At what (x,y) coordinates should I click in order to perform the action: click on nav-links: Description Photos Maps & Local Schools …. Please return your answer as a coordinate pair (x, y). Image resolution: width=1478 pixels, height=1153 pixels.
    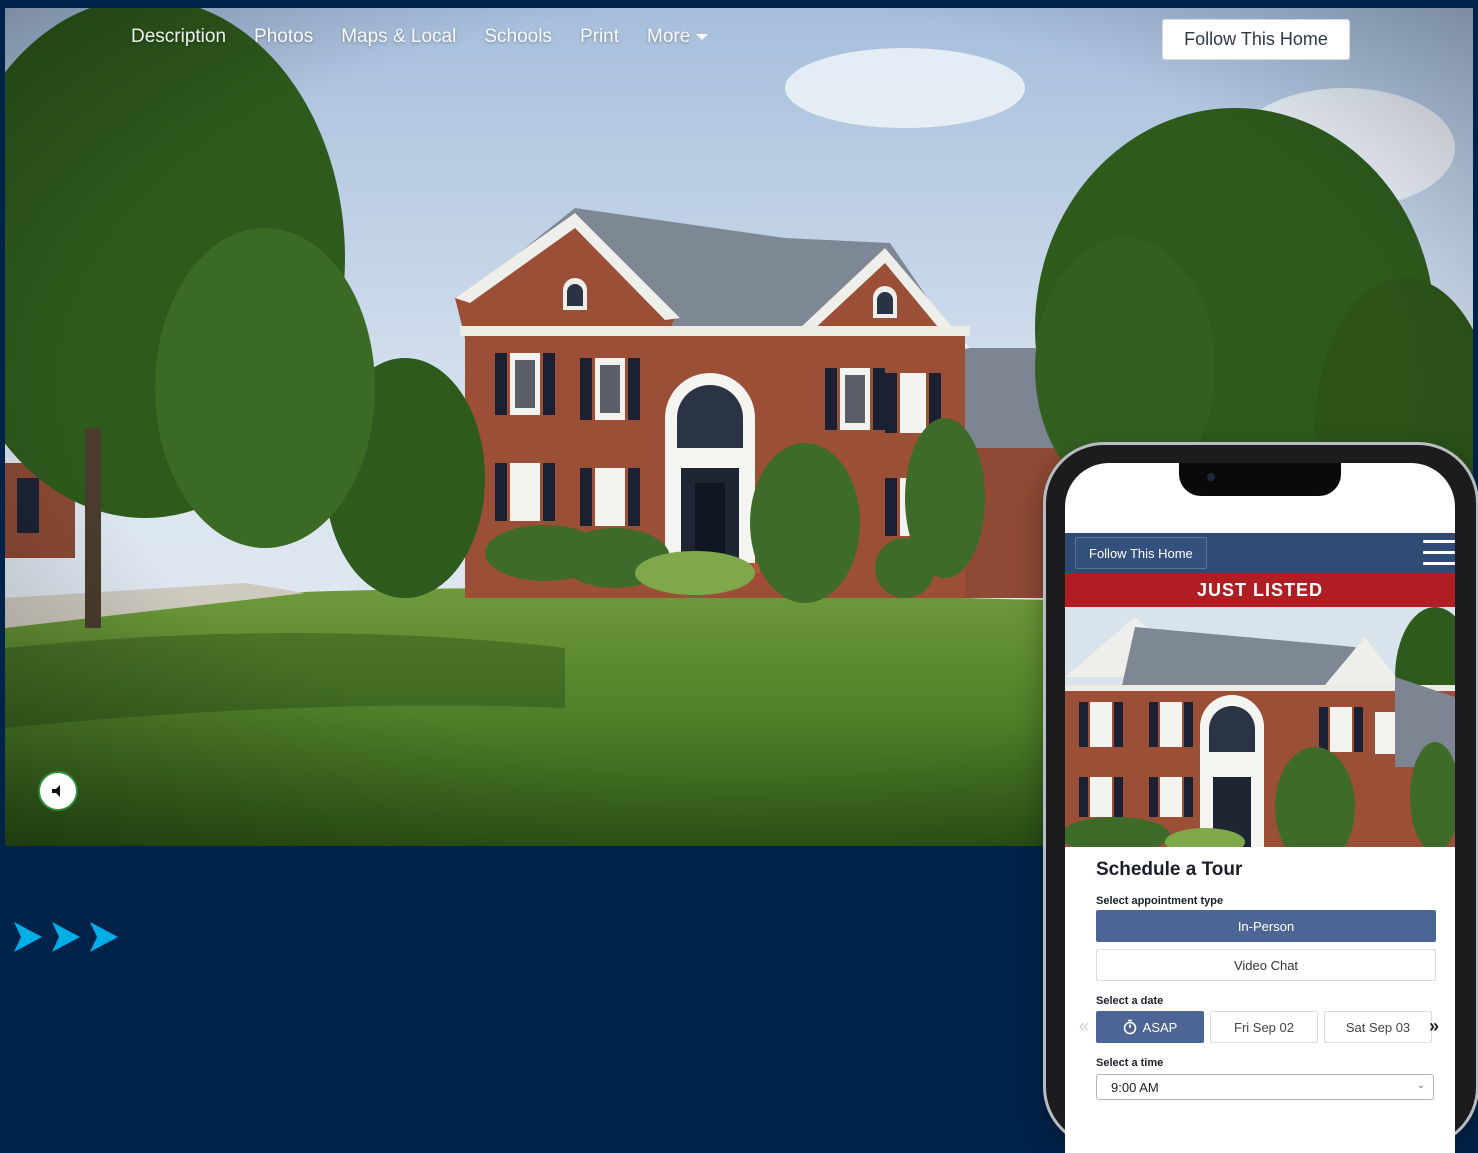
    Looking at the image, I should click on (420, 37).